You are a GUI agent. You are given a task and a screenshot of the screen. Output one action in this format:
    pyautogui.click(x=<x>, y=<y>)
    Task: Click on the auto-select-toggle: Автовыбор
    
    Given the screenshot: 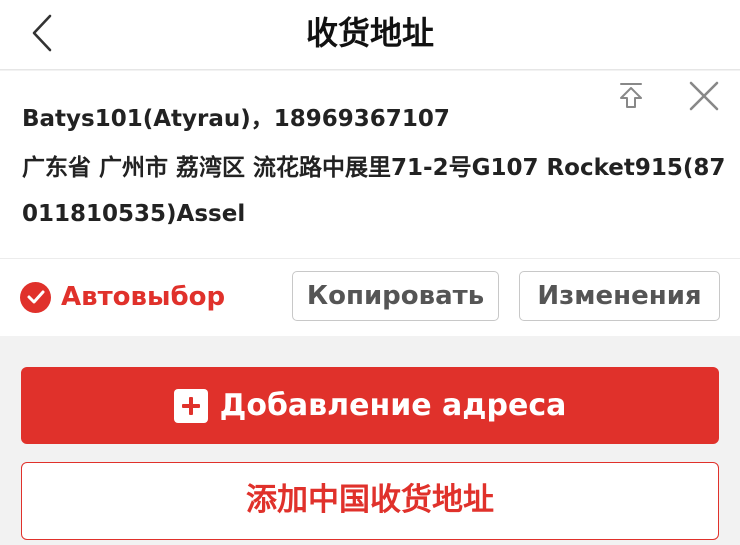 What is the action you would take?
    pyautogui.click(x=122, y=297)
    